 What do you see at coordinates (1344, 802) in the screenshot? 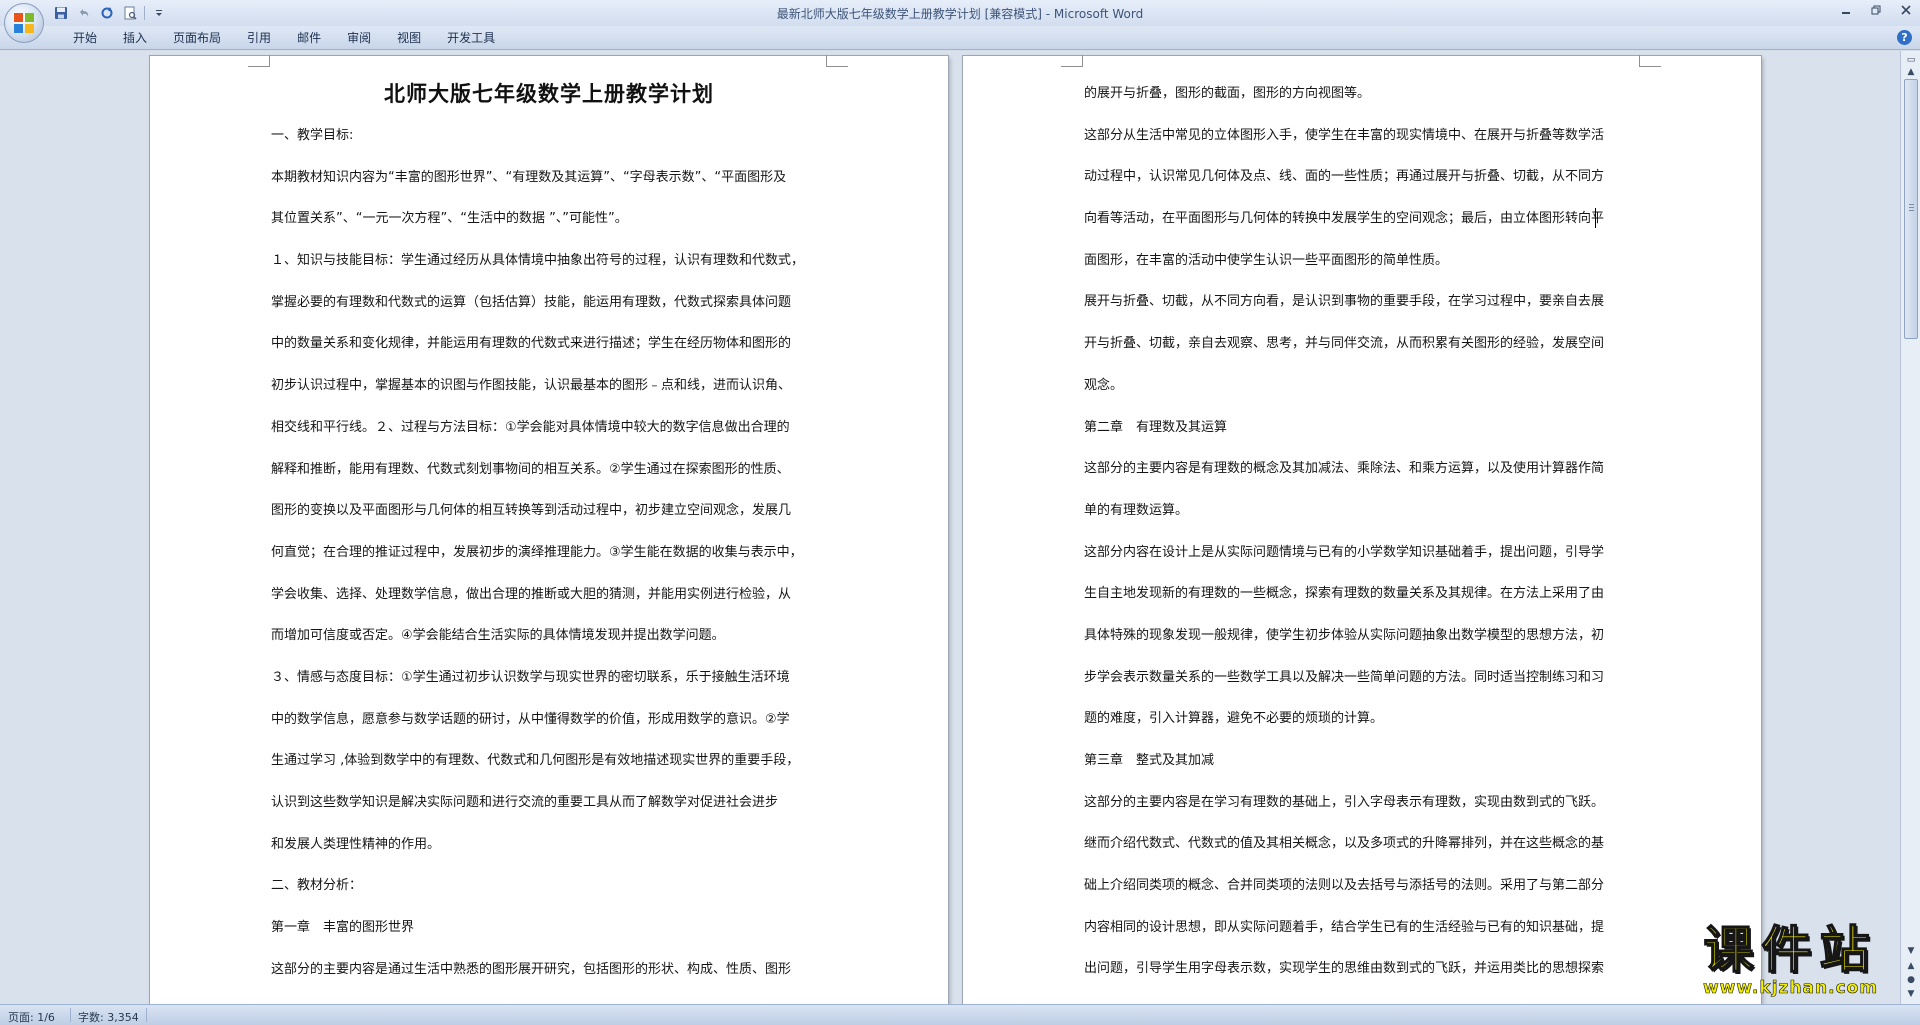
I see `text-line: 这部分的主要内容是在学习有理数的基础上，引入字母表示有理数，实现由数到式的飞跃。` at bounding box center [1344, 802].